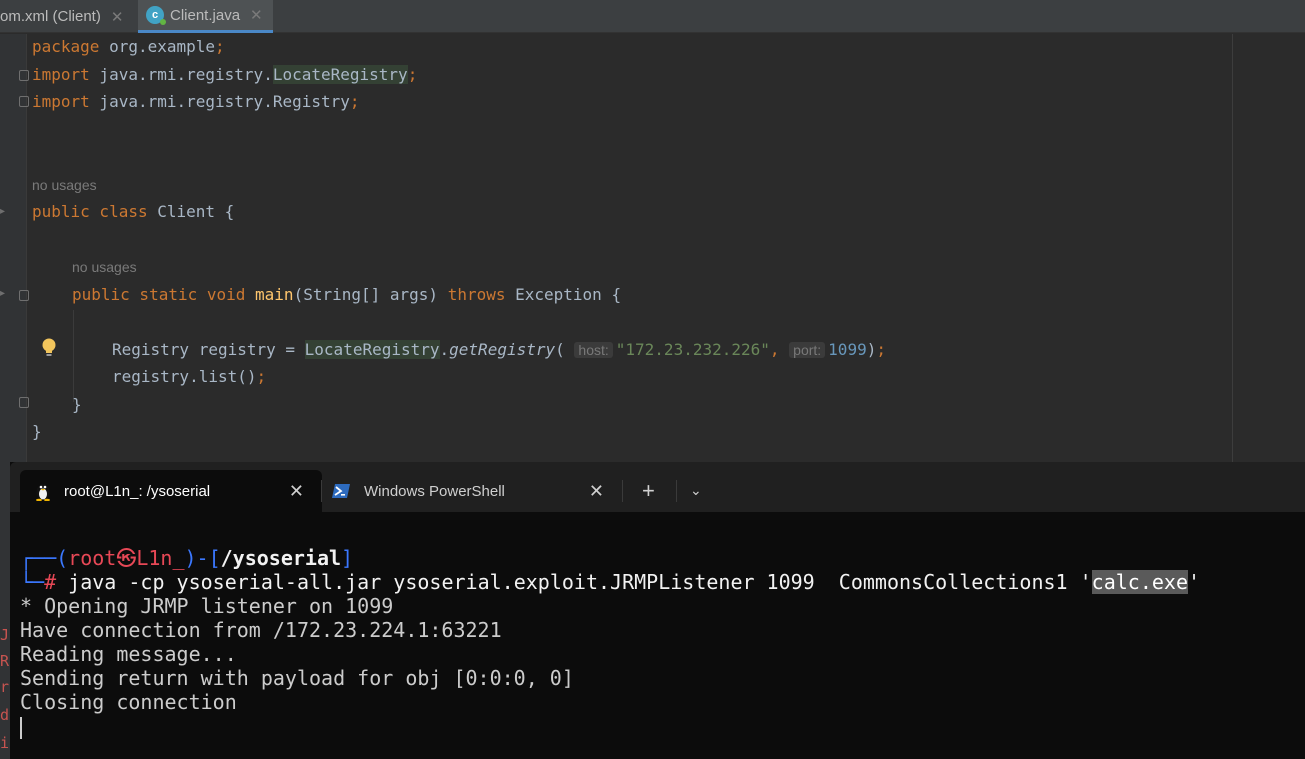 This screenshot has height=759, width=1305. Describe the element at coordinates (5, 743) in the screenshot. I see `left-fragment: i` at that location.